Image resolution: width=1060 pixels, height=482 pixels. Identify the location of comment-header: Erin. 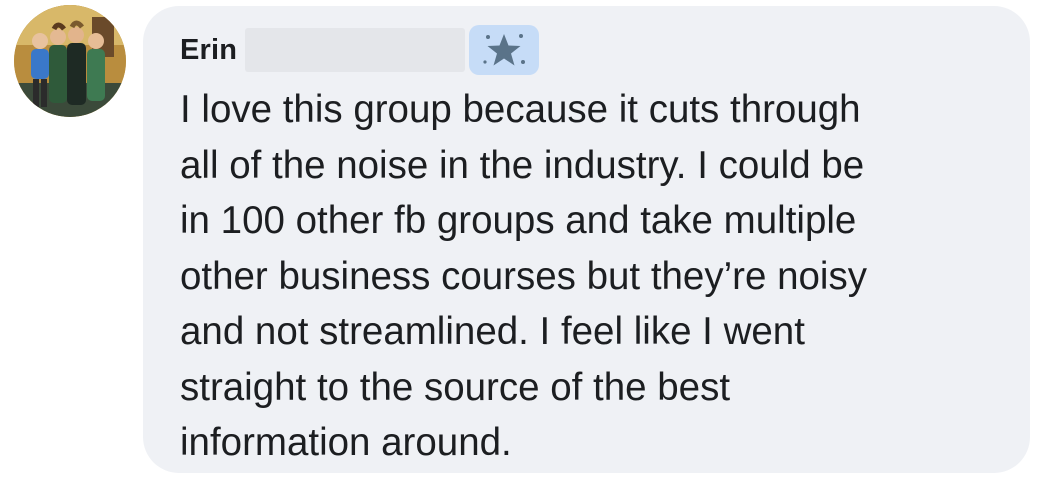
(360, 50).